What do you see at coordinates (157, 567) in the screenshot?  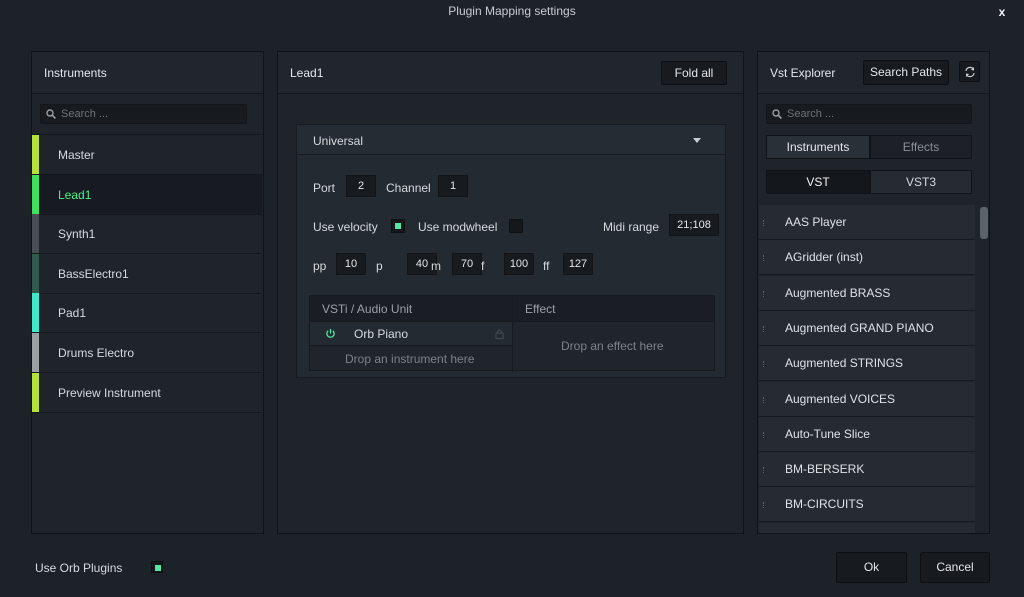 I see `use-orb-plugins-checkbox` at bounding box center [157, 567].